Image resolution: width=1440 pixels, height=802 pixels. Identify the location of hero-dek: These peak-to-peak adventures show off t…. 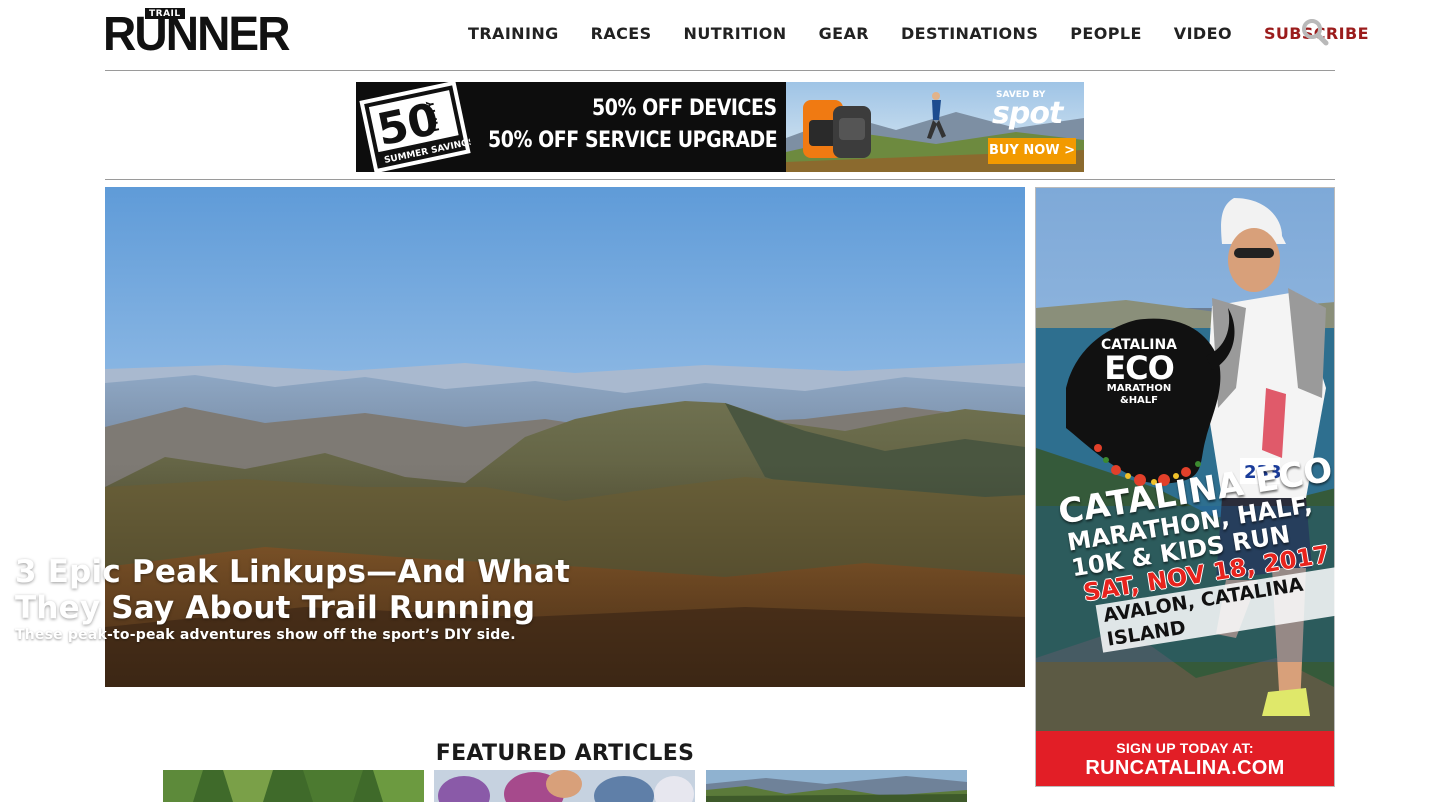
(265, 635).